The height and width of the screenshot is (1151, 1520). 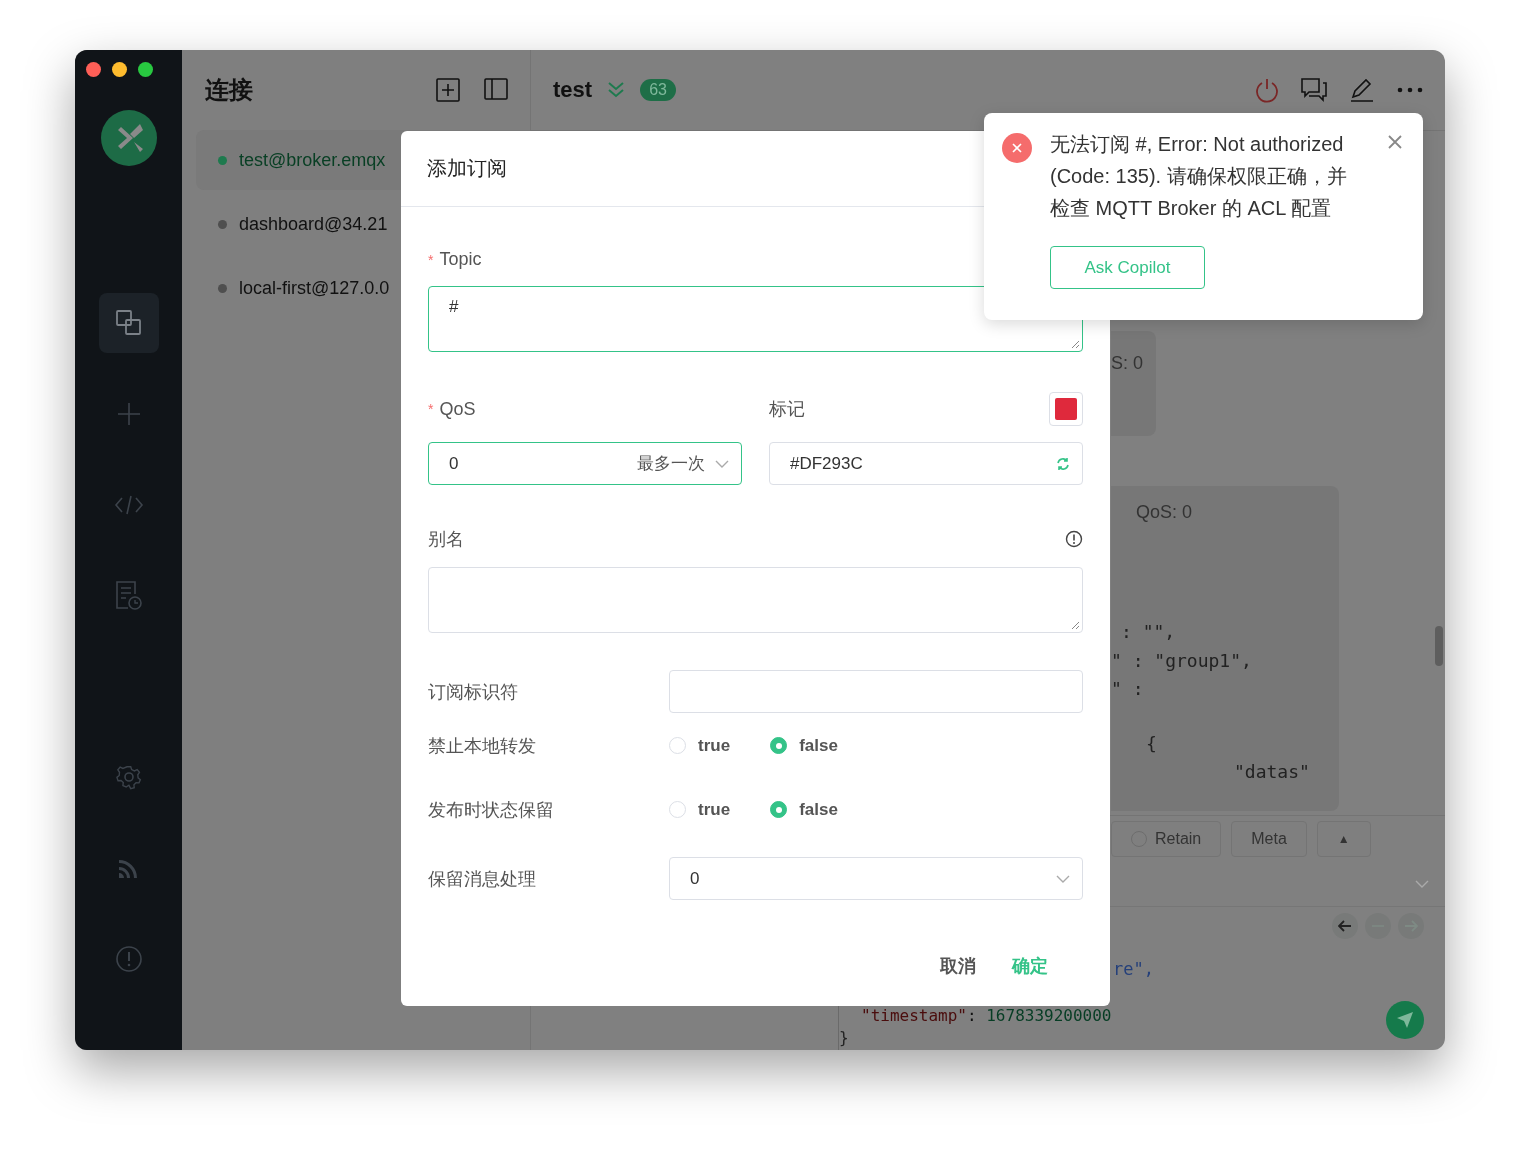 I want to click on field-label: 禁止本地转发, so click(x=482, y=746).